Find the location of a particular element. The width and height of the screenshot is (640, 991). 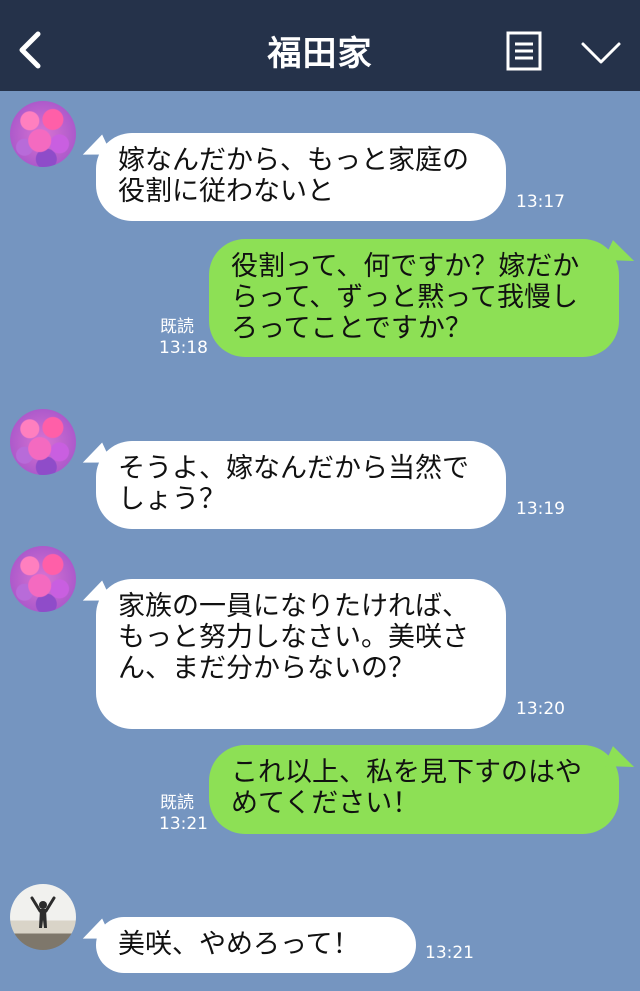

message-bubble-sent: 役割って、何ですか？嫁だからって、ずっと黙って我慢しろってことですか？ is located at coordinates (414, 298).